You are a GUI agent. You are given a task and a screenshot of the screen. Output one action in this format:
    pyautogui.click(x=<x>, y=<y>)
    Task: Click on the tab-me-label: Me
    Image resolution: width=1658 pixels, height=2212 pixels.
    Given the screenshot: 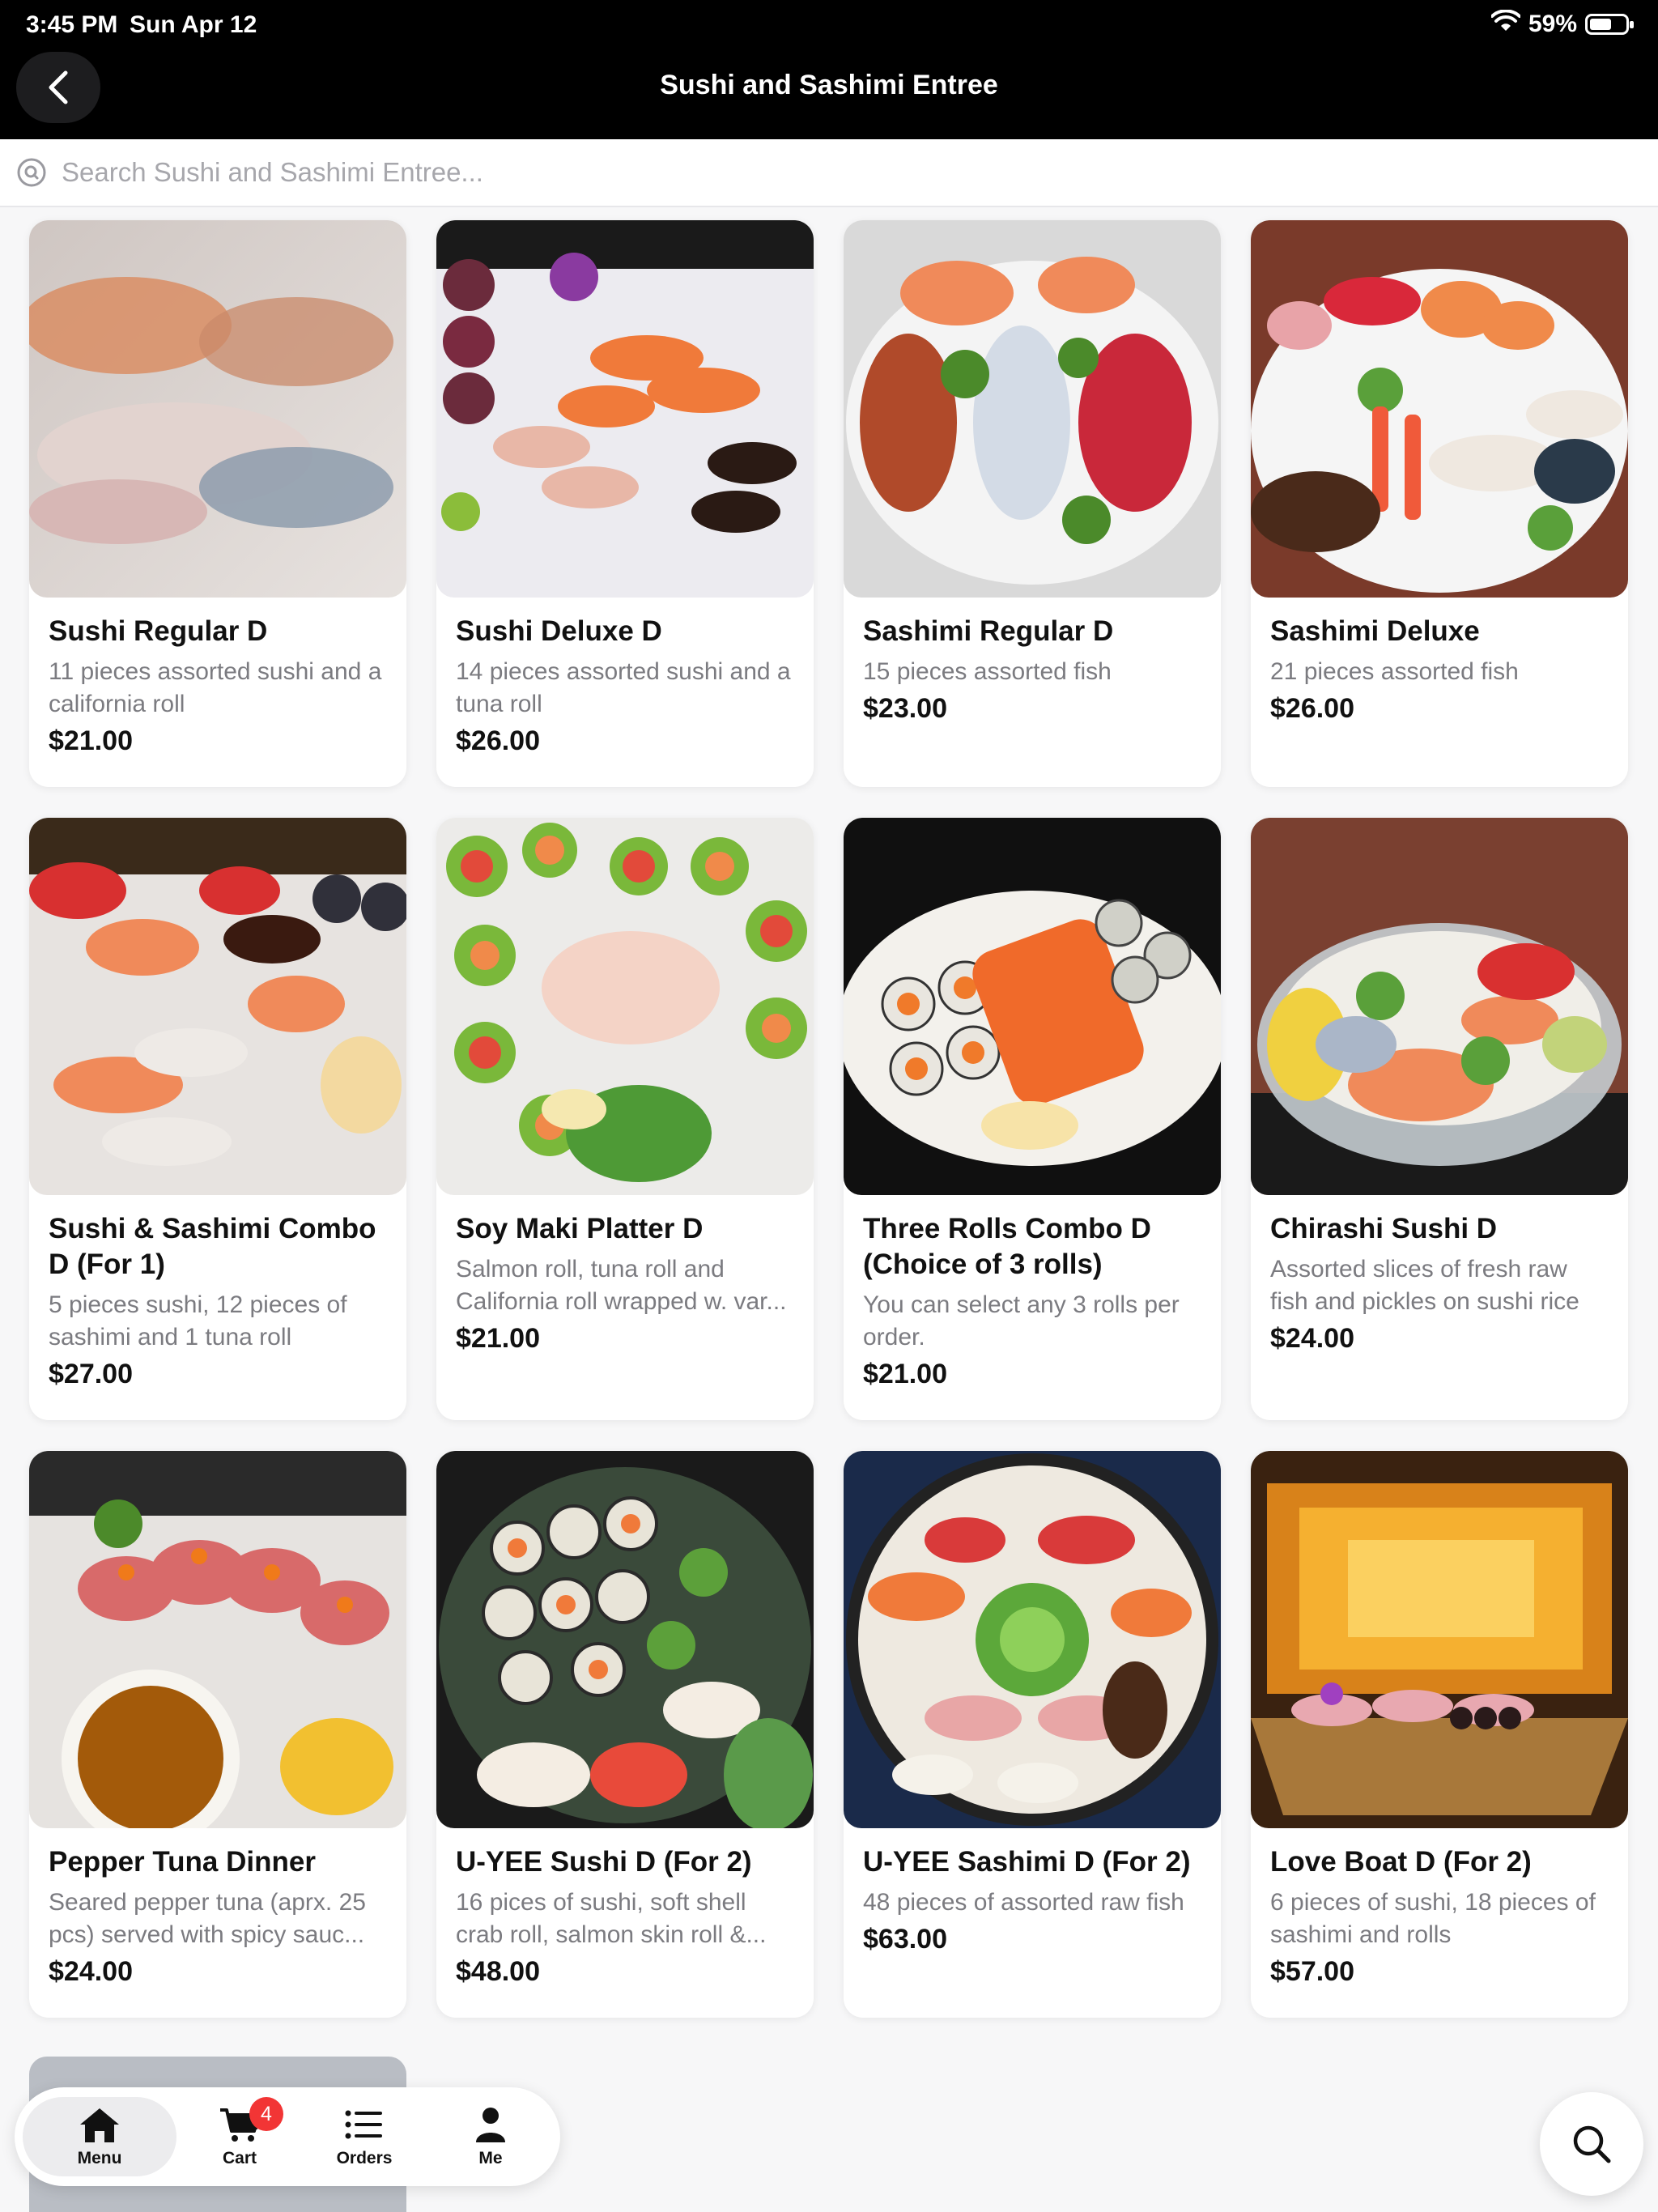 What is the action you would take?
    pyautogui.click(x=490, y=2158)
    